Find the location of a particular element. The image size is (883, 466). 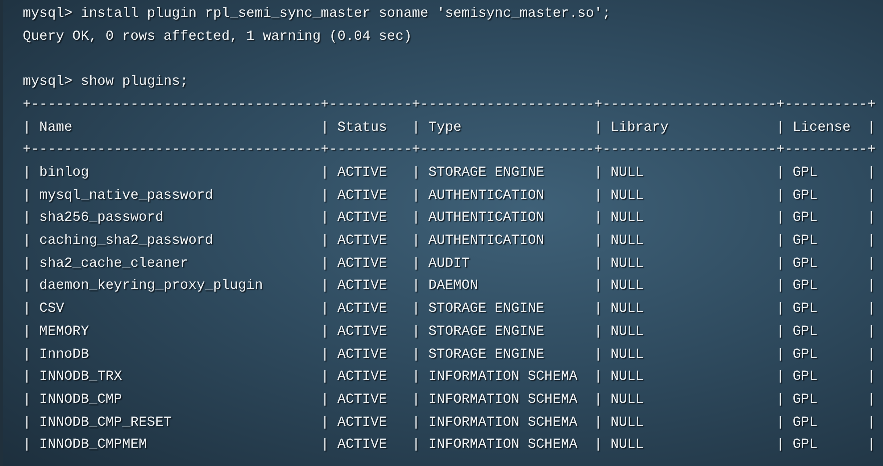

table-cell: AUDIT is located at coordinates (449, 264).